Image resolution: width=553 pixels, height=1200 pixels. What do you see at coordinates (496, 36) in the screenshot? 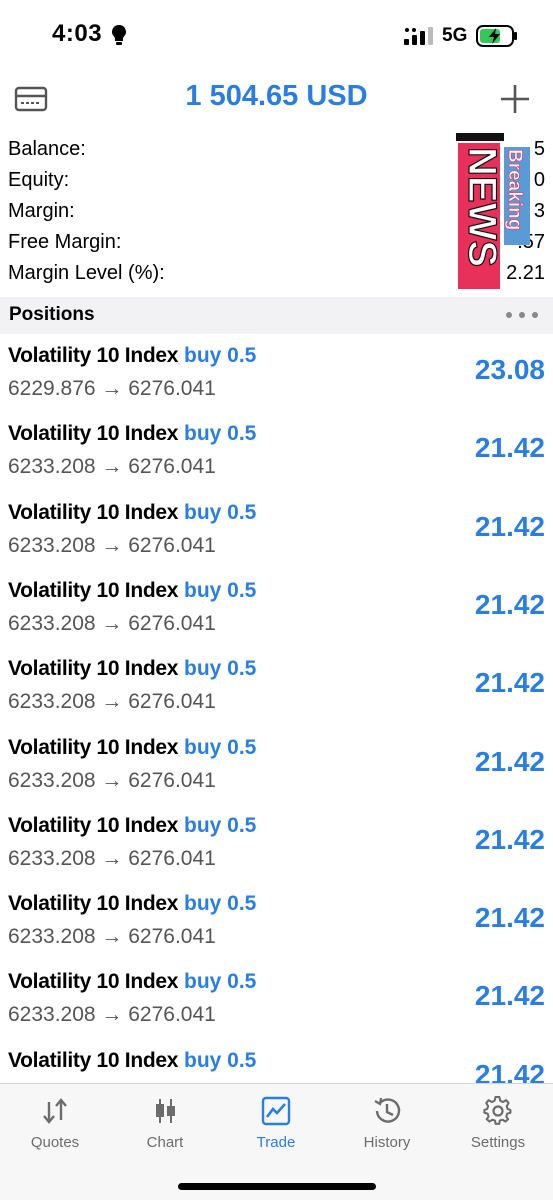
I see `battery-icon` at bounding box center [496, 36].